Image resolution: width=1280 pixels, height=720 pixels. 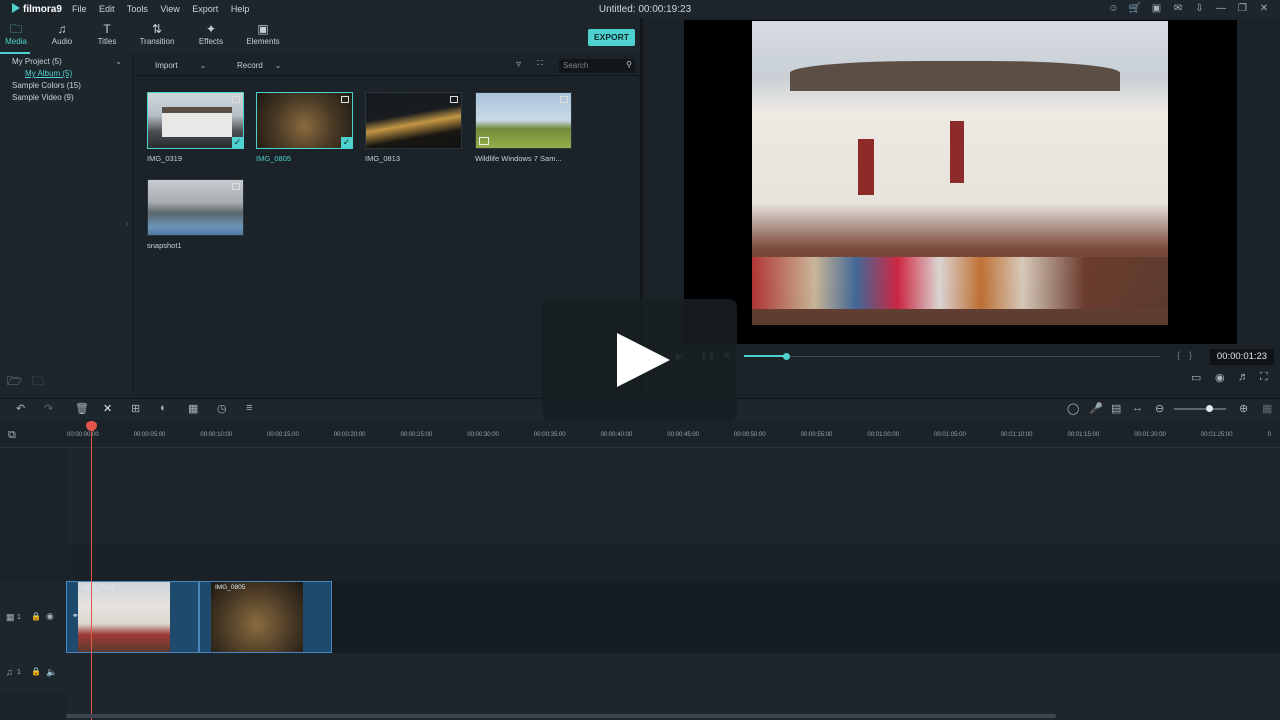 What do you see at coordinates (1200, 408) in the screenshot?
I see `zoom-slider` at bounding box center [1200, 408].